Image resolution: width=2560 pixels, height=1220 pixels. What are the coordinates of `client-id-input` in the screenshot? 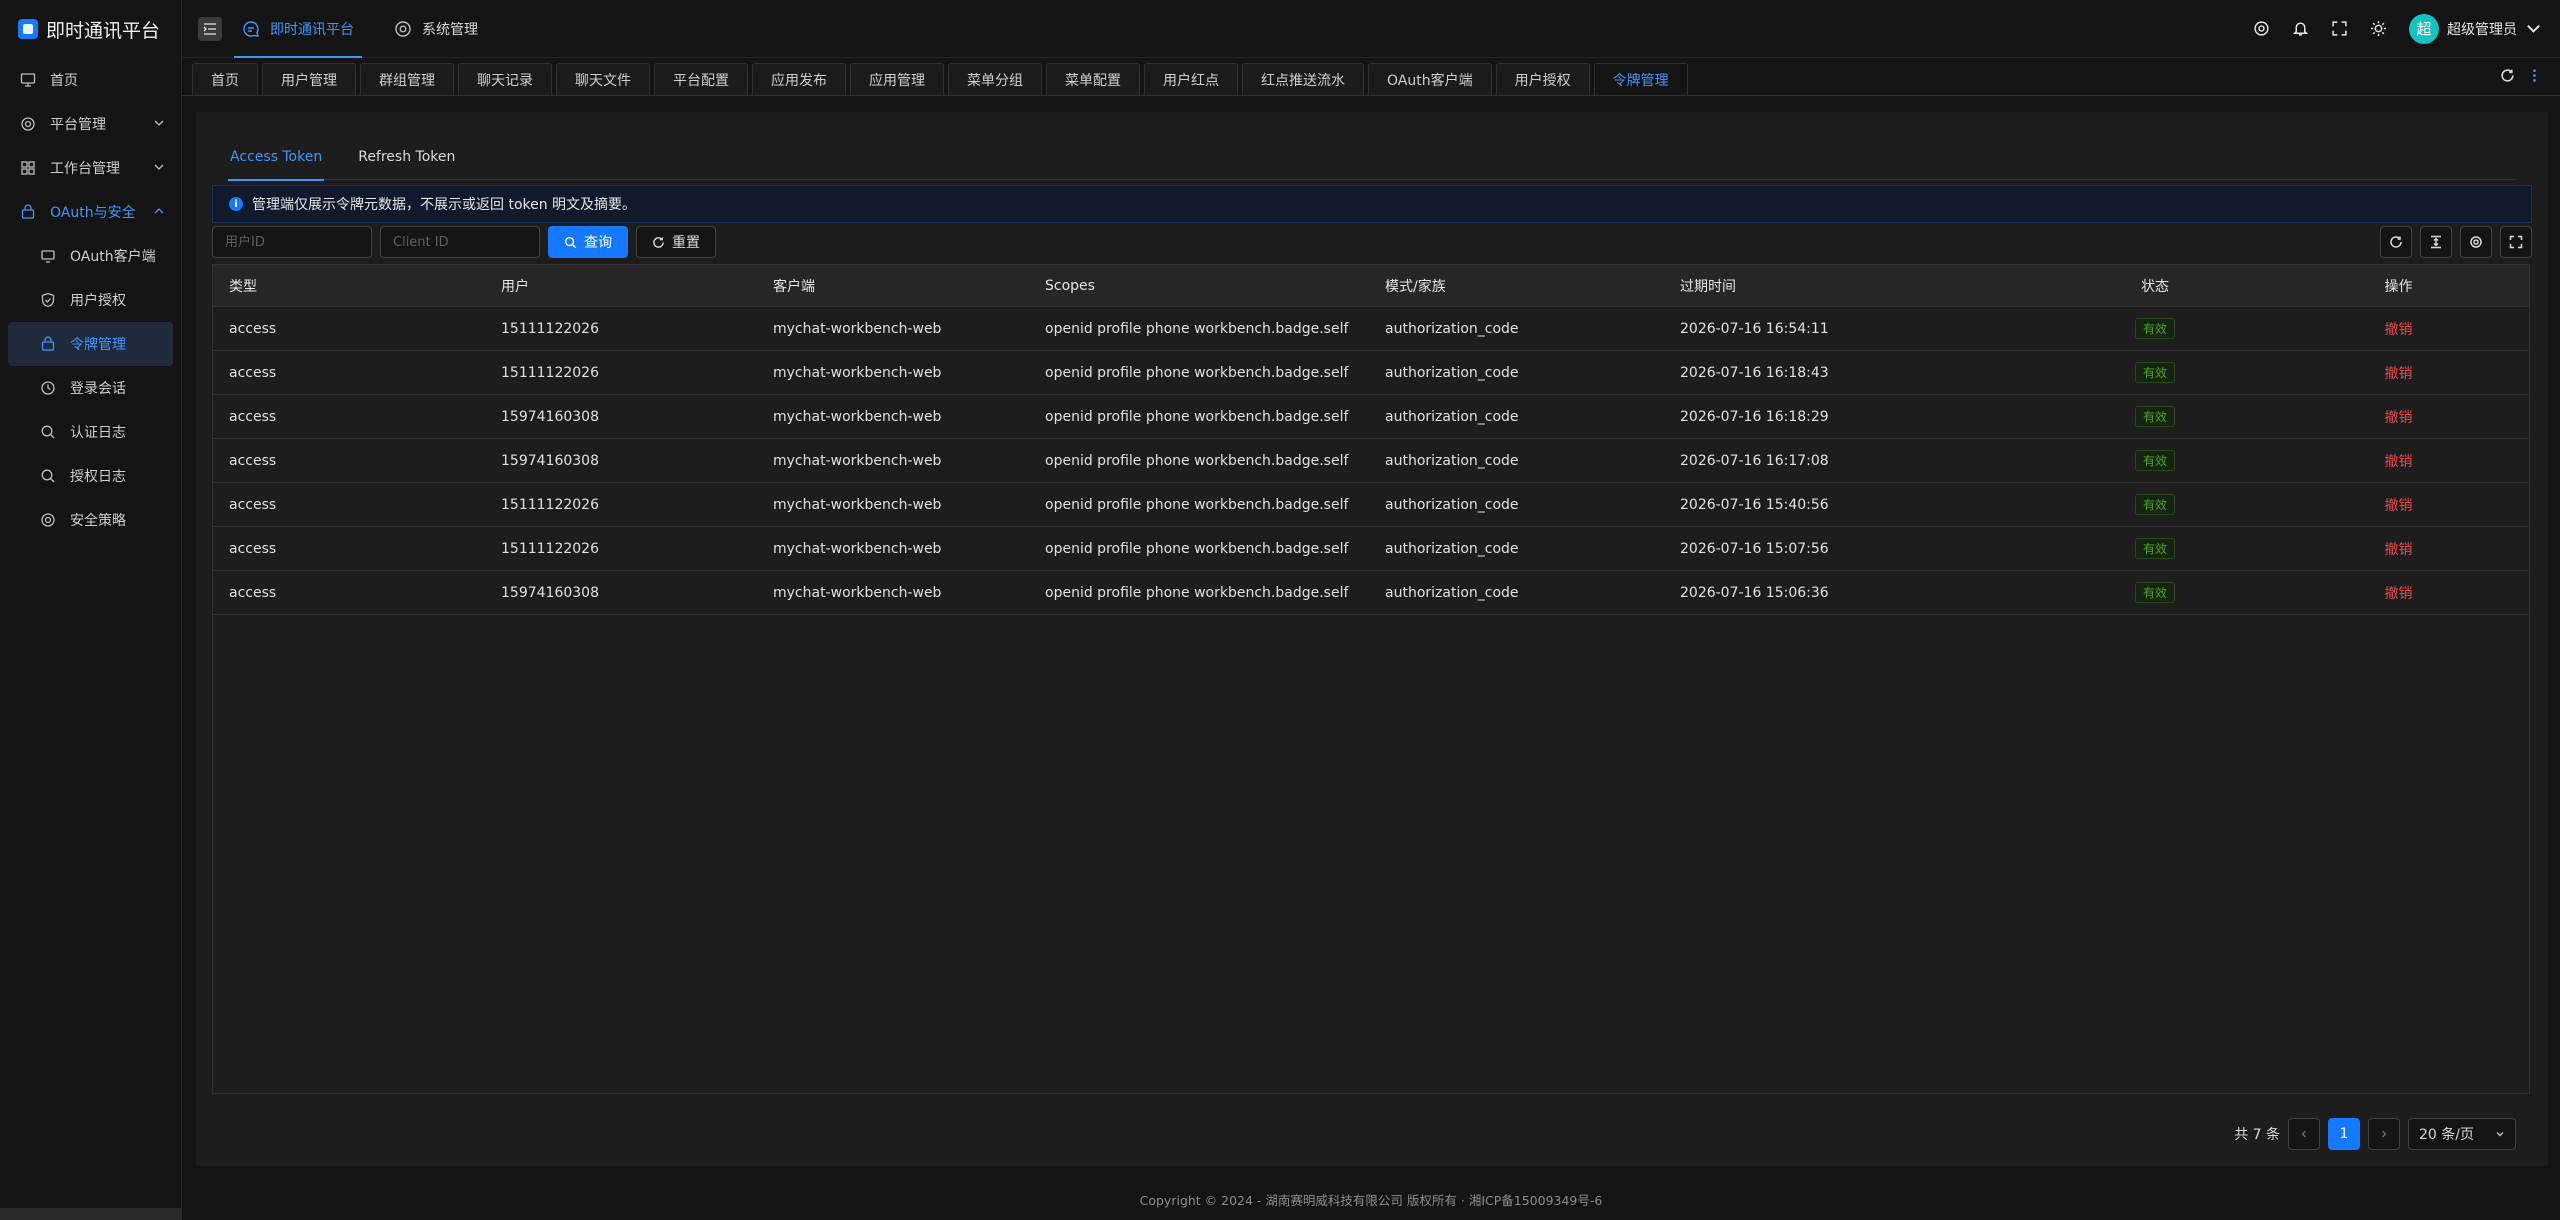 It's located at (460, 242).